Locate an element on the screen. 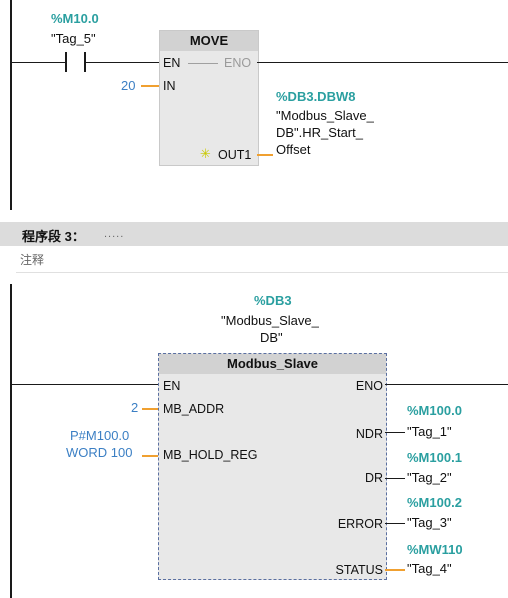  move-en-pin: EN is located at coordinates (171, 63).